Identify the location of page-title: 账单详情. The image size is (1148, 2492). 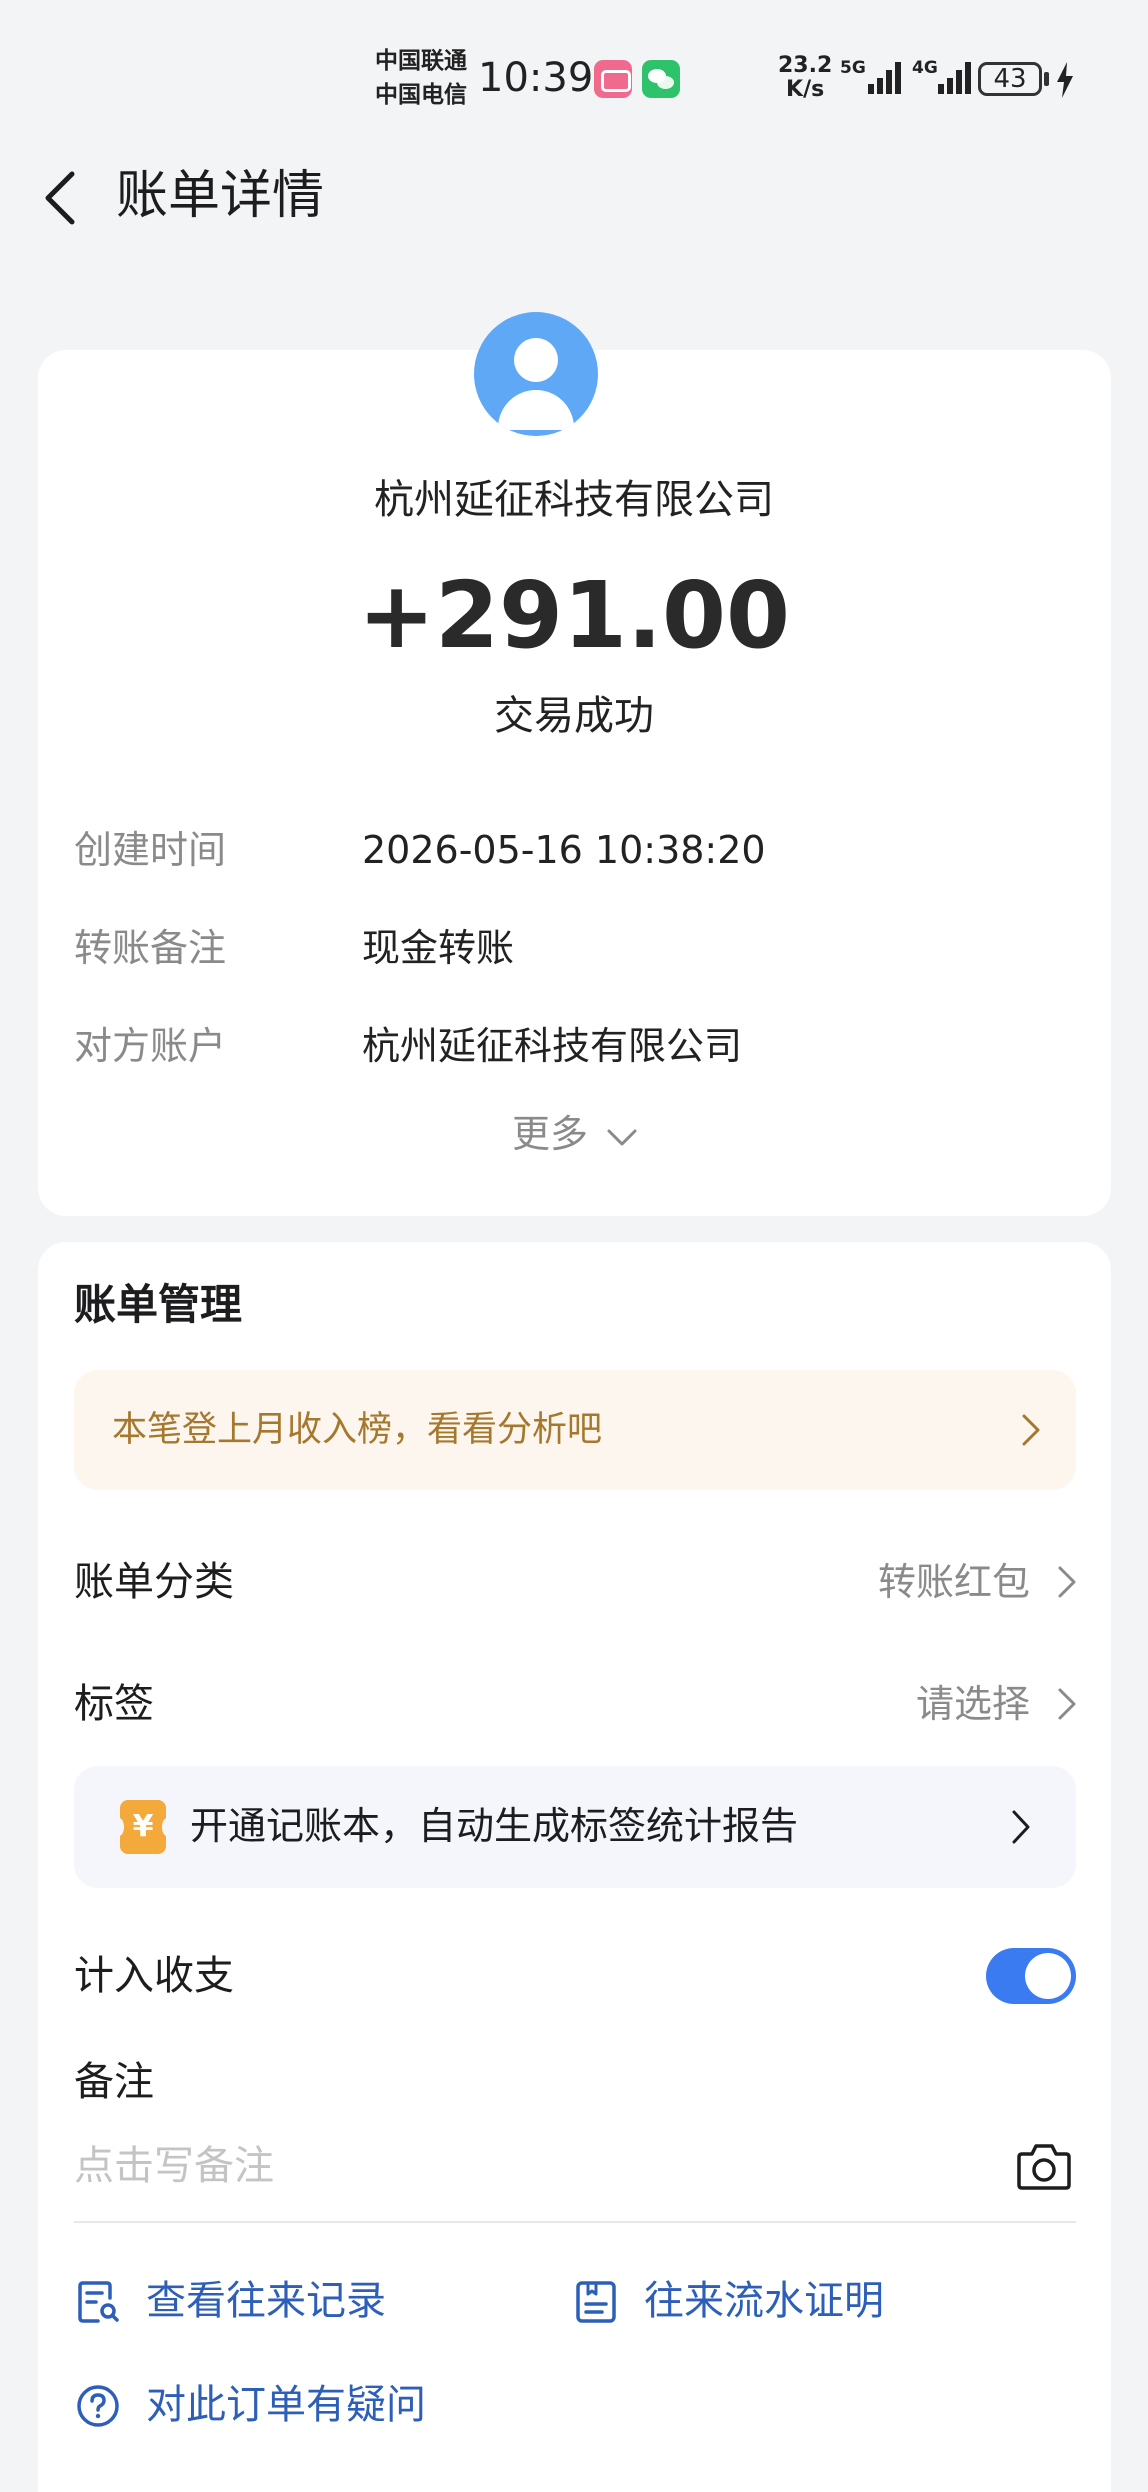
(220, 196).